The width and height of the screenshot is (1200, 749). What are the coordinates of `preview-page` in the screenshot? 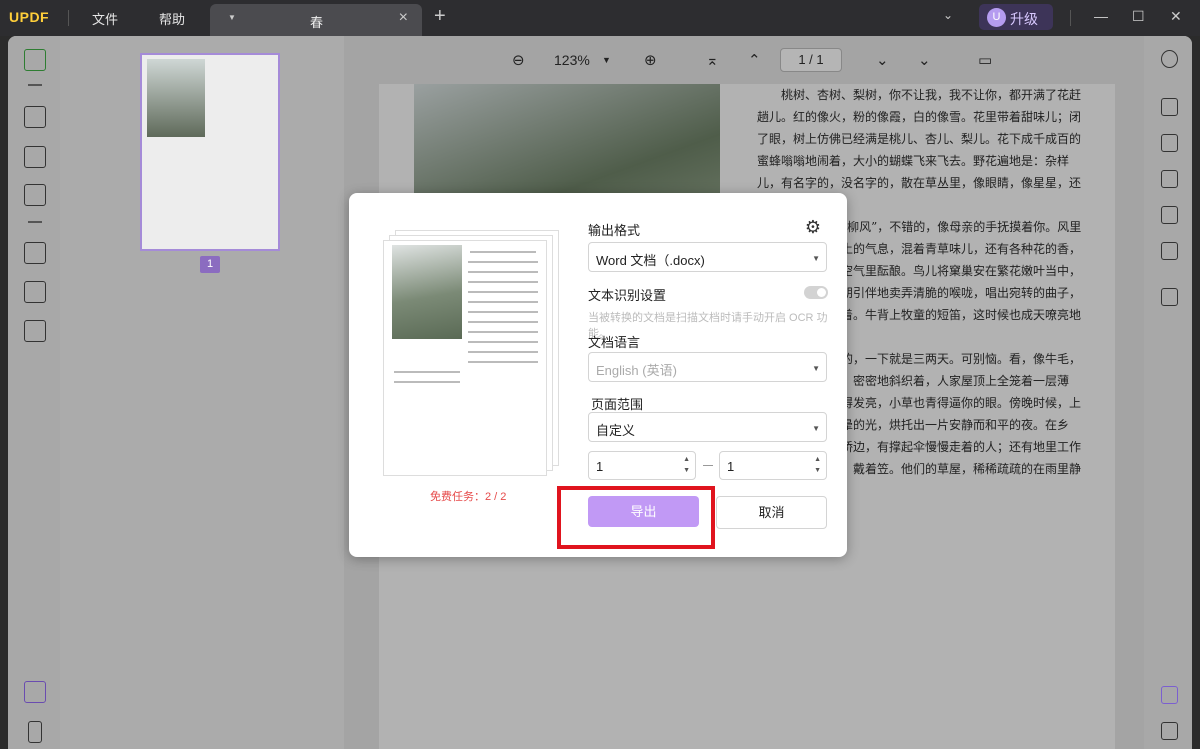 It's located at (465, 358).